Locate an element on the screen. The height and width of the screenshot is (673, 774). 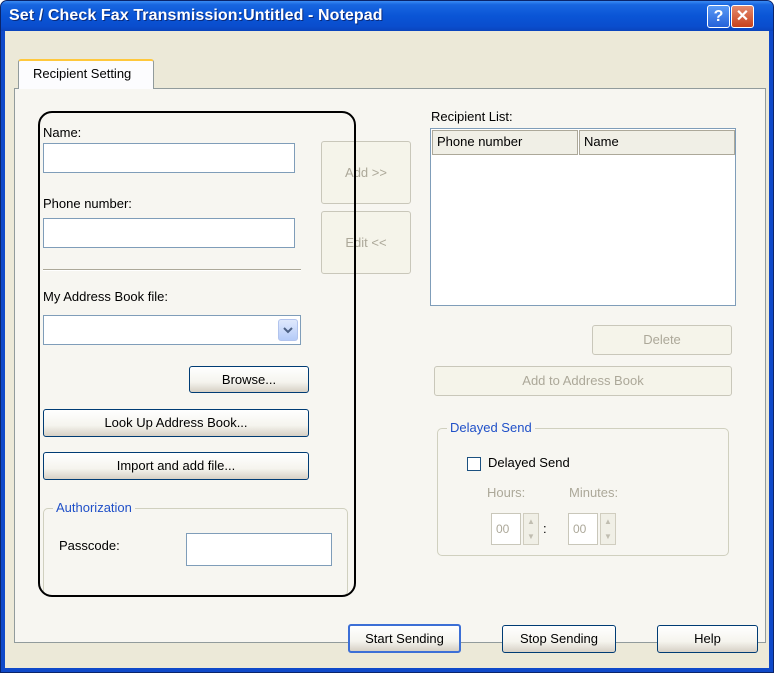
passcode-input is located at coordinates (259, 549).